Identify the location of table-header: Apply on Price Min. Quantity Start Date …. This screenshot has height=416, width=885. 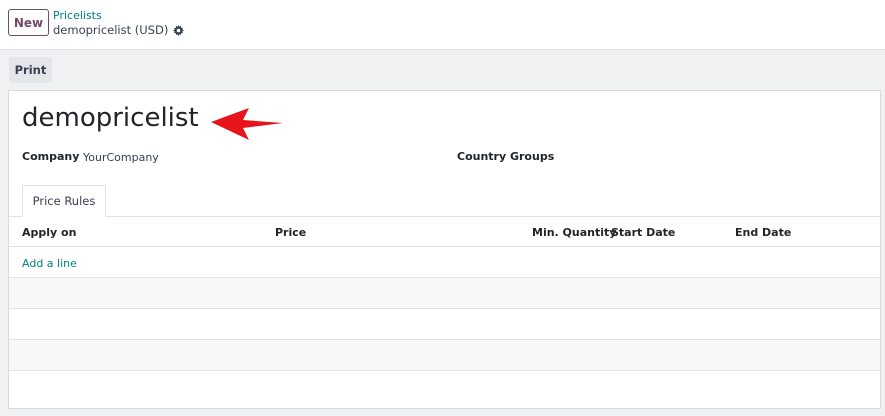
(444, 232).